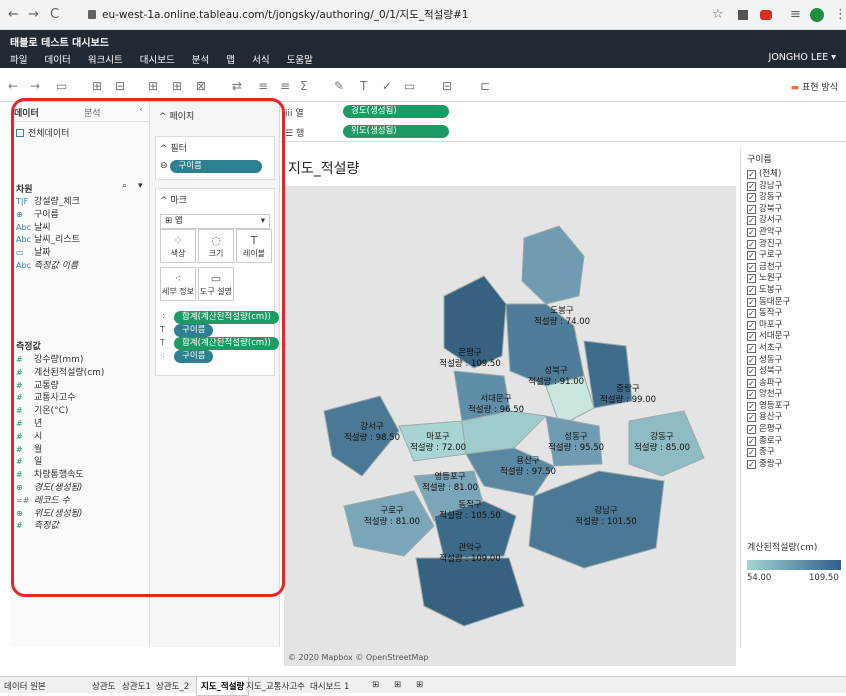  Describe the element at coordinates (92, 112) in the screenshot. I see `tab-analysis: 분석` at that location.